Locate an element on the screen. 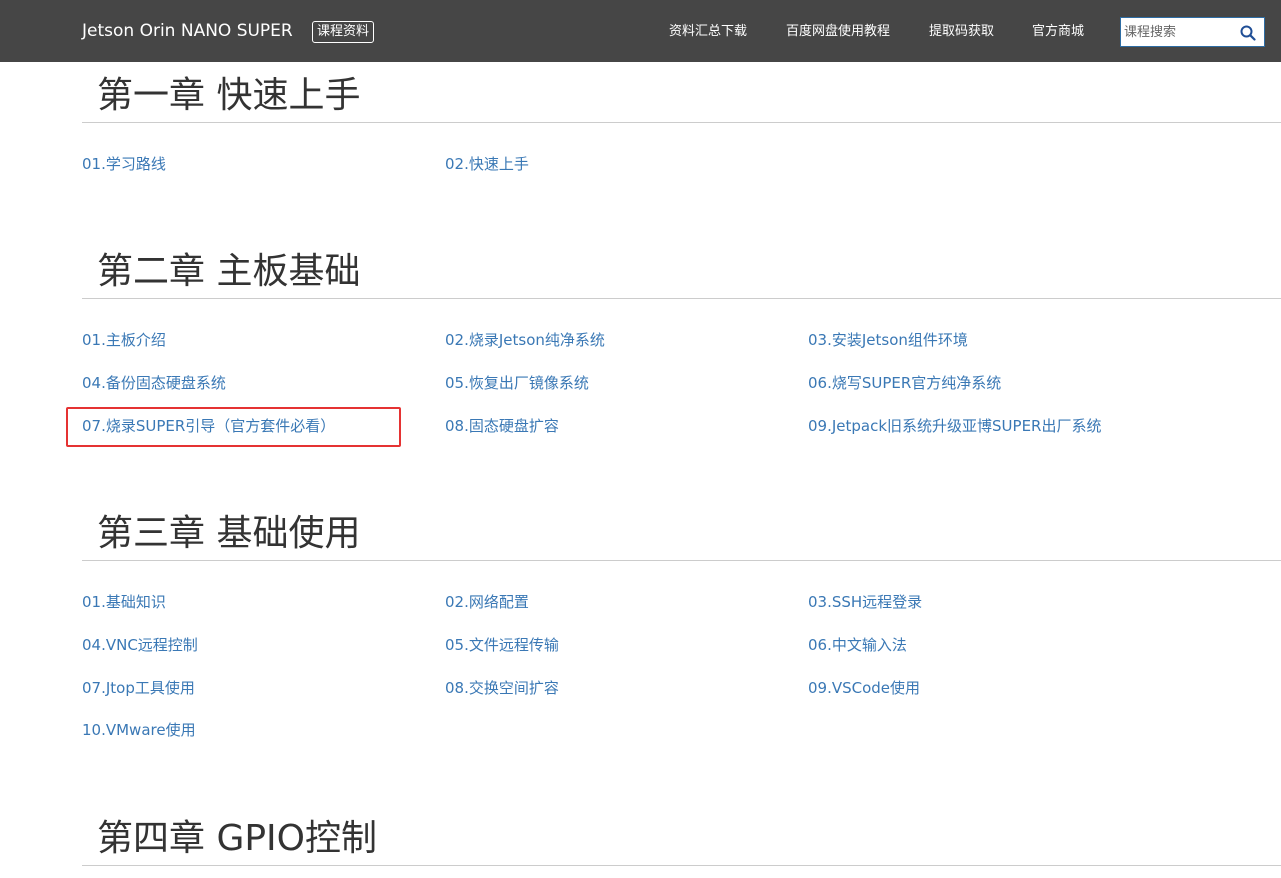  nav-link-baidu-tutorial: 百度网盘使用教程 is located at coordinates (838, 32).